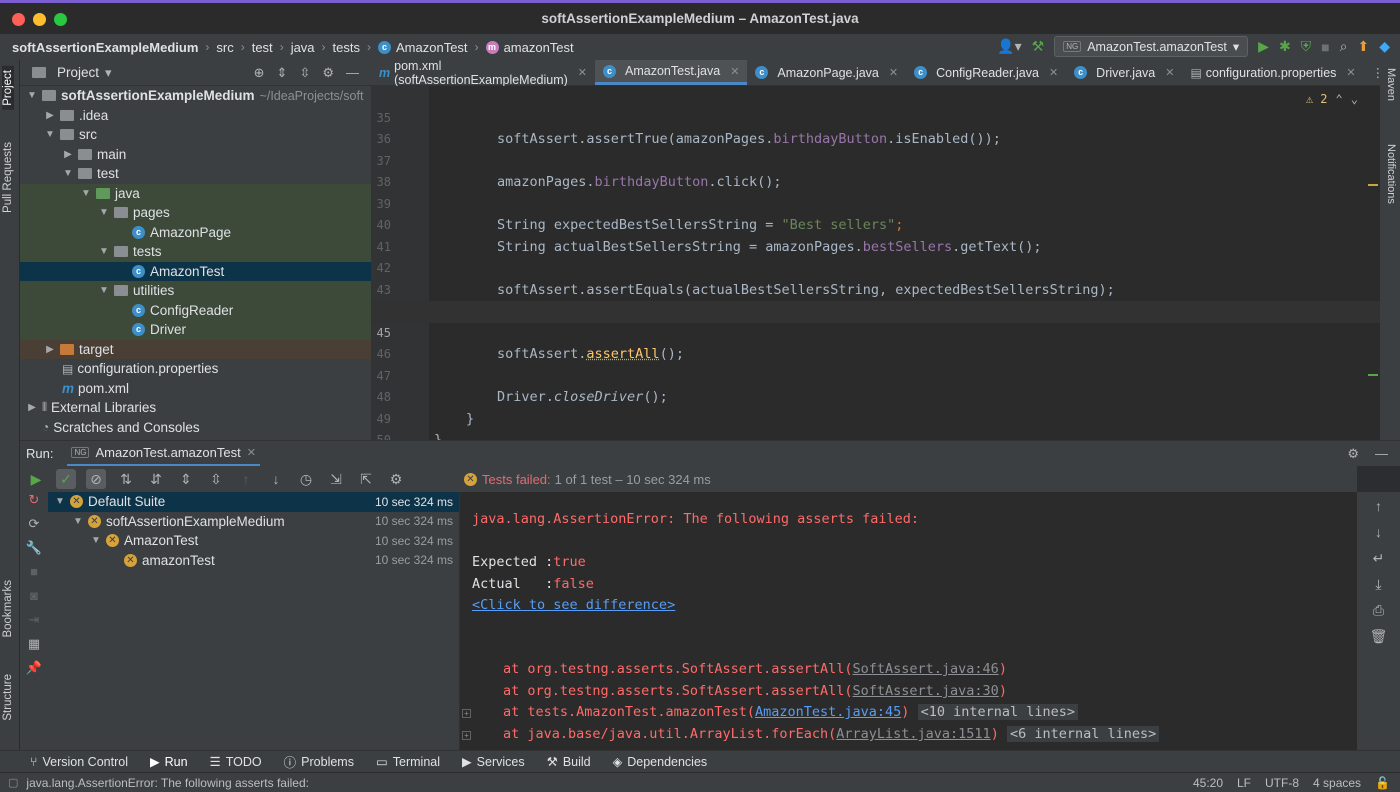 This screenshot has width=1400, height=792. What do you see at coordinates (195, 330) in the screenshot?
I see `tree-item-driver: c Driver` at bounding box center [195, 330].